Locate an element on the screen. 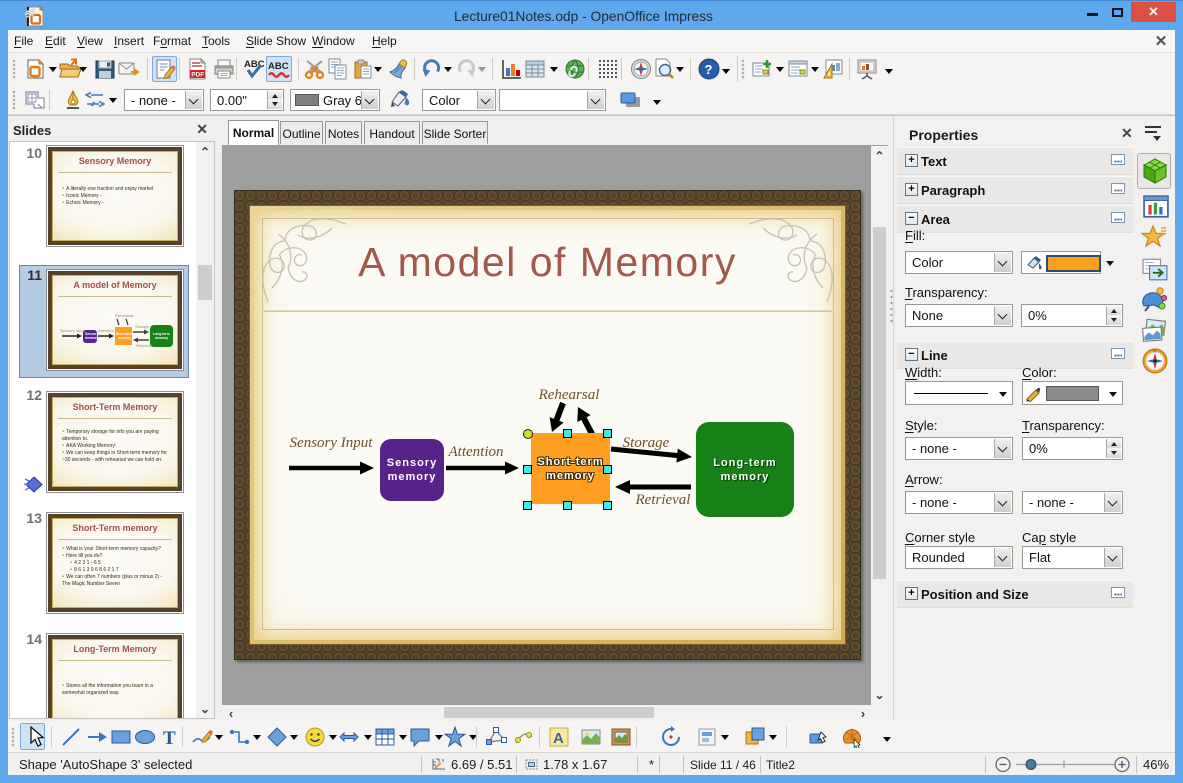 The height and width of the screenshot is (783, 1183). svg-text: Rehearsal is located at coordinates (124, 315).